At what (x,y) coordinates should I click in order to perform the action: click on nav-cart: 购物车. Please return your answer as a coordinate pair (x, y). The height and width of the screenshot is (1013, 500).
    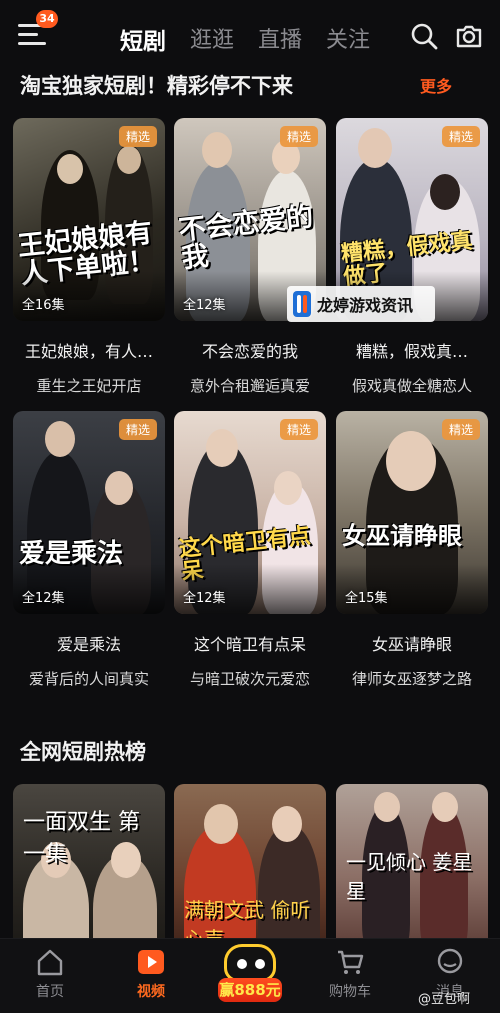
    Looking at the image, I should click on (350, 970).